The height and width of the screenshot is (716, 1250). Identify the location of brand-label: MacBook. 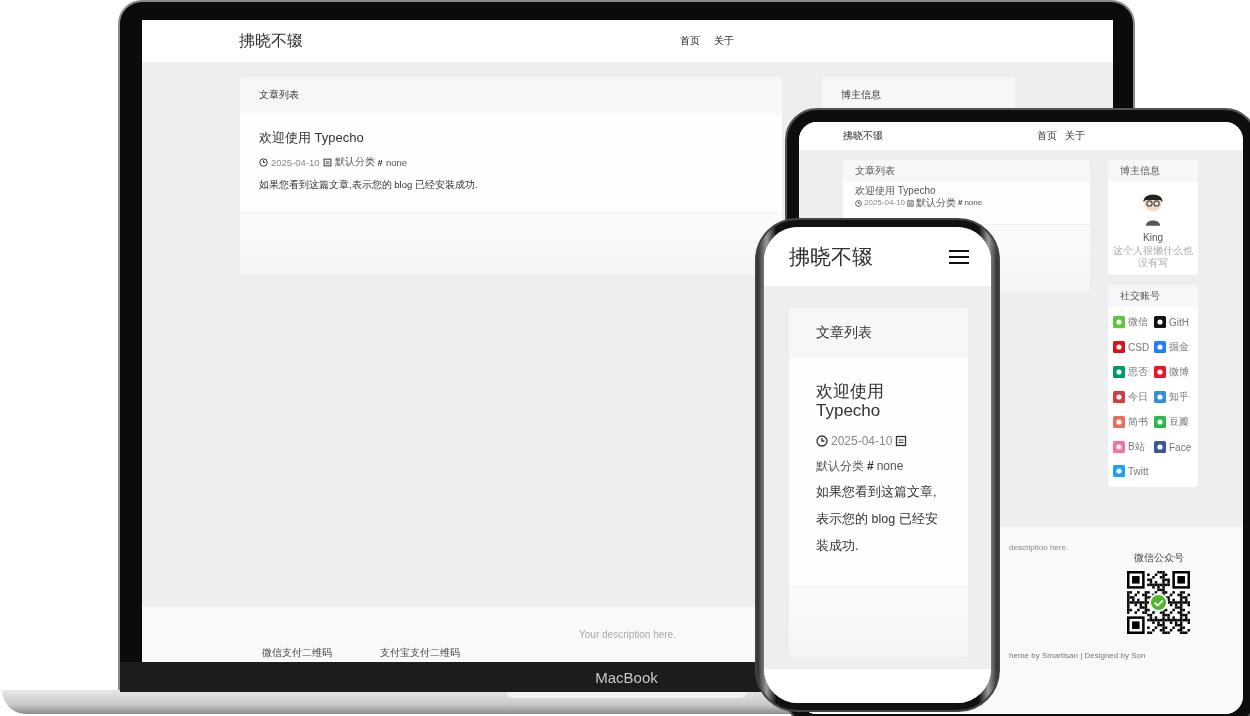
(626, 677).